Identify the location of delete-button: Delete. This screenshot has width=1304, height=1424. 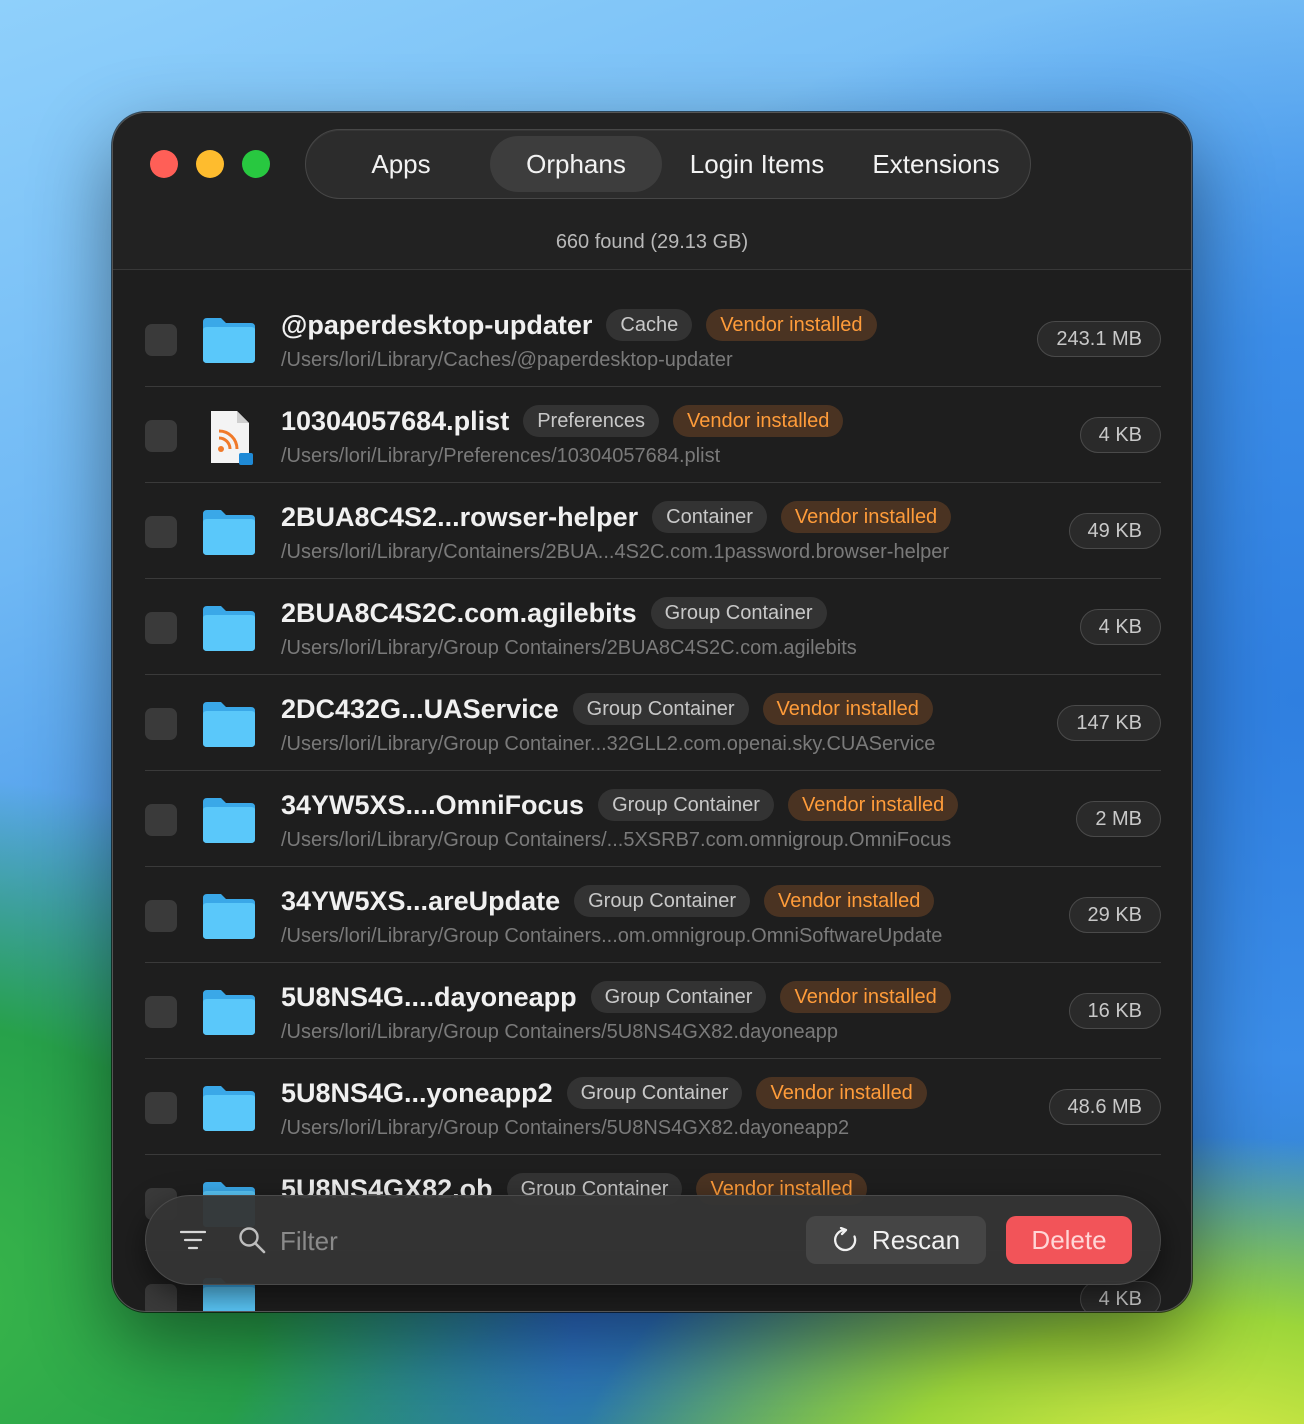
(1069, 1240).